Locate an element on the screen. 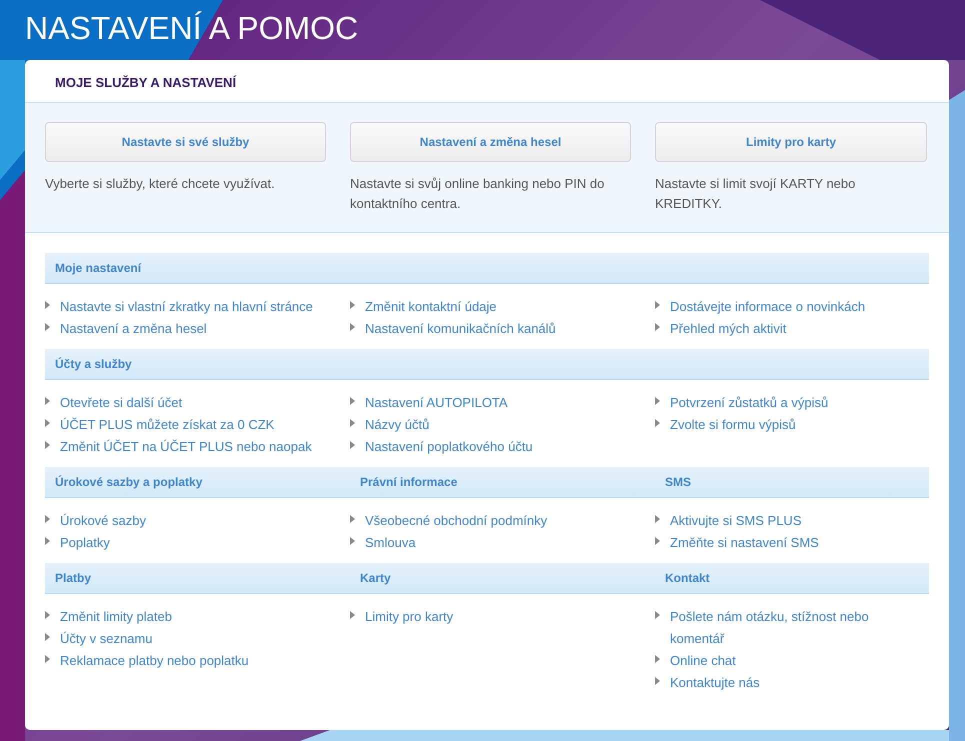 Image resolution: width=965 pixels, height=741 pixels. settings-link: Nastavení AUTOPILOTA is located at coordinates (507, 403).